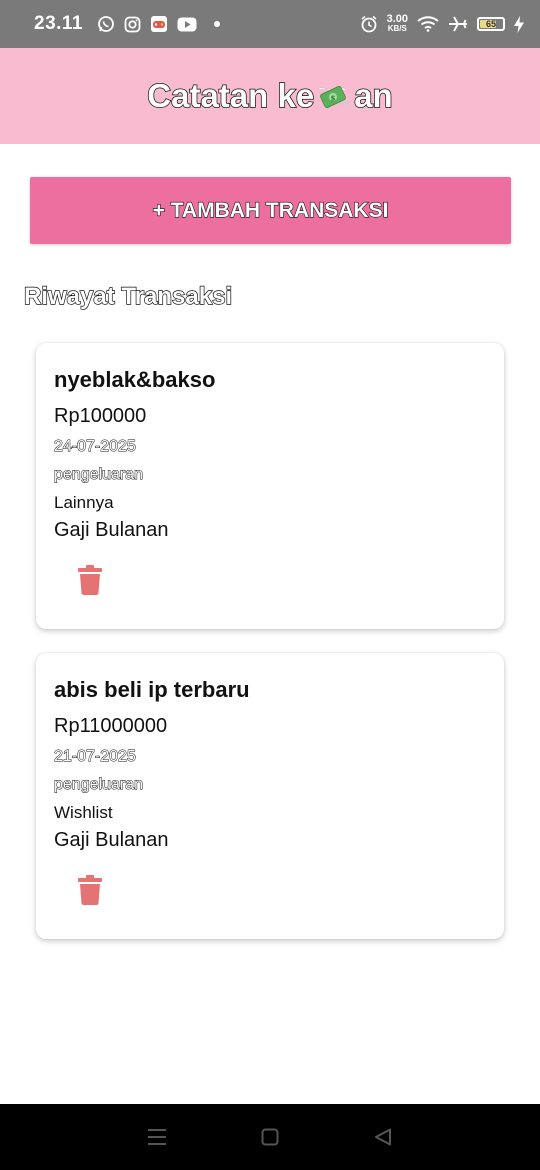 This screenshot has width=540, height=1170. What do you see at coordinates (231, 95) in the screenshot?
I see `app-title-part-1: Catatan ke` at bounding box center [231, 95].